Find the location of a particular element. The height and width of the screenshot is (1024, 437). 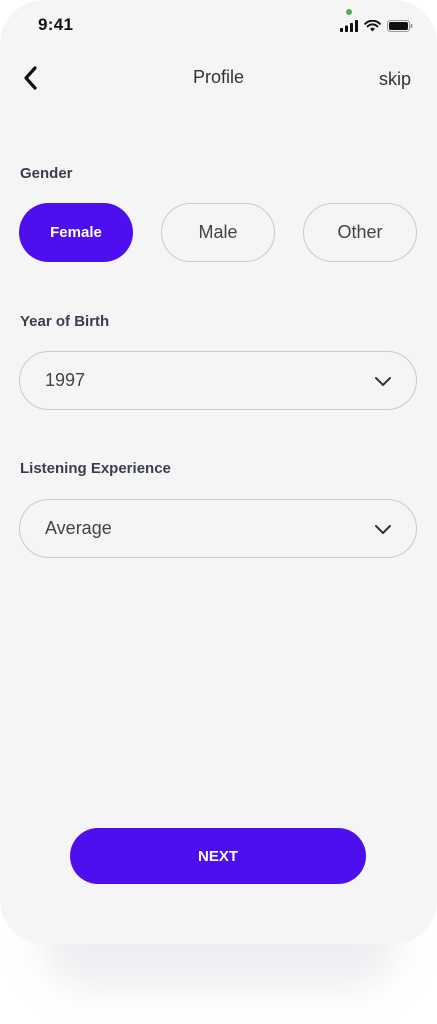

gender-selector: Female Male Other is located at coordinates (218, 232).